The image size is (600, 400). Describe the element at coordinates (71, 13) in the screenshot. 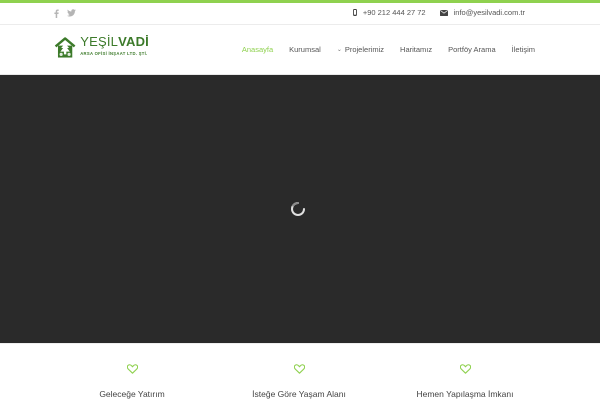

I see `twitter-icon` at that location.